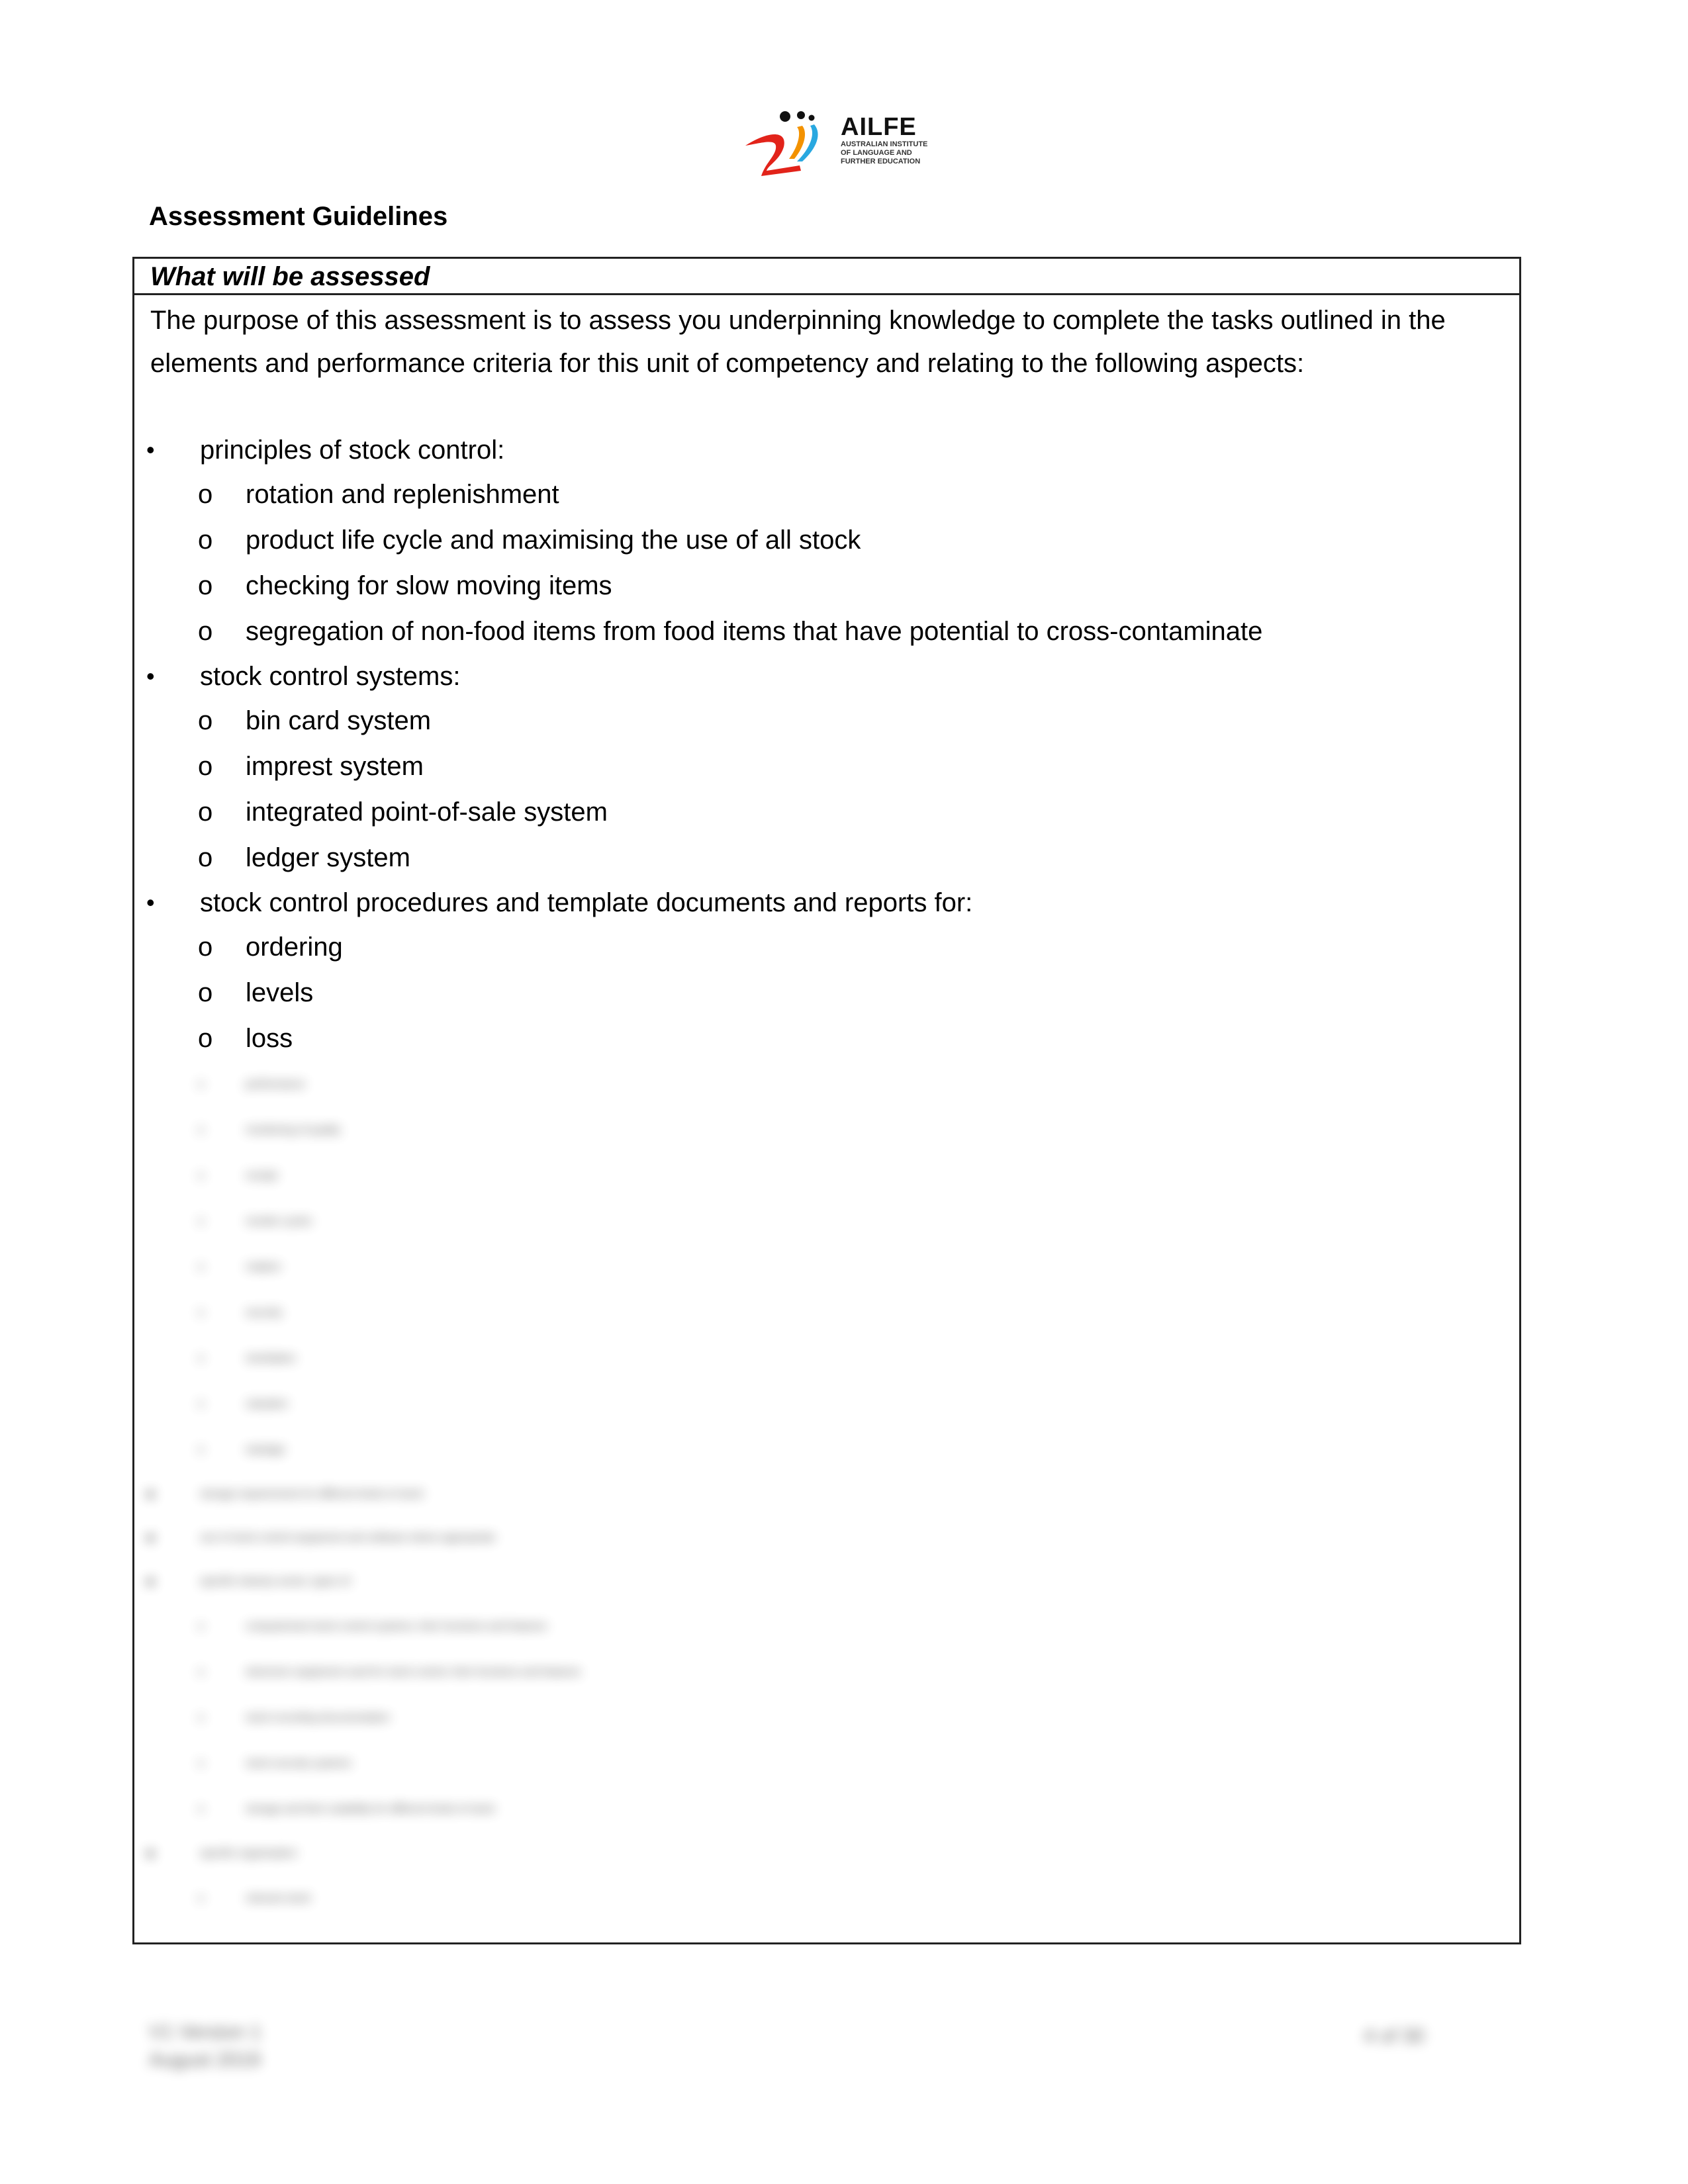  Describe the element at coordinates (1394, 2036) in the screenshot. I see `footer-page-number: 4 of 30` at that location.